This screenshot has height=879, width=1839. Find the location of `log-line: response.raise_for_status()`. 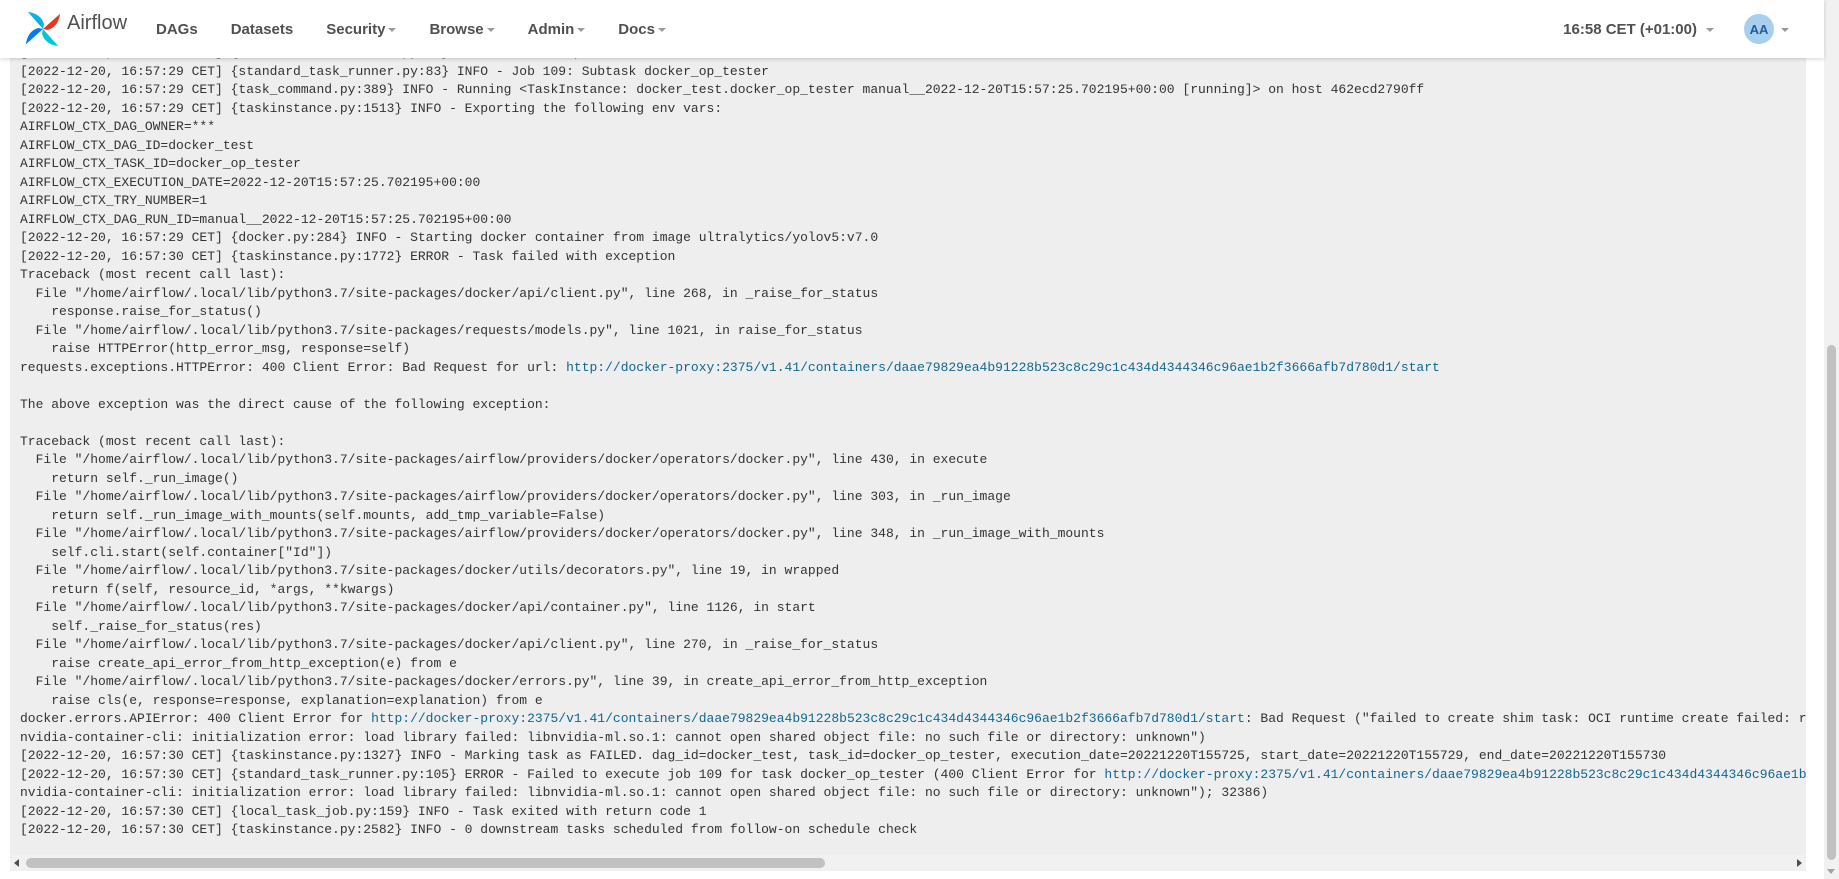

log-line: response.raise_for_status() is located at coordinates (913, 312).